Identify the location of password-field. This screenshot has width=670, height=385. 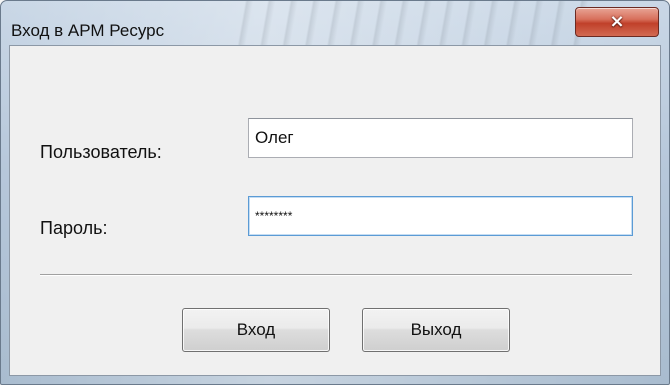
(440, 216).